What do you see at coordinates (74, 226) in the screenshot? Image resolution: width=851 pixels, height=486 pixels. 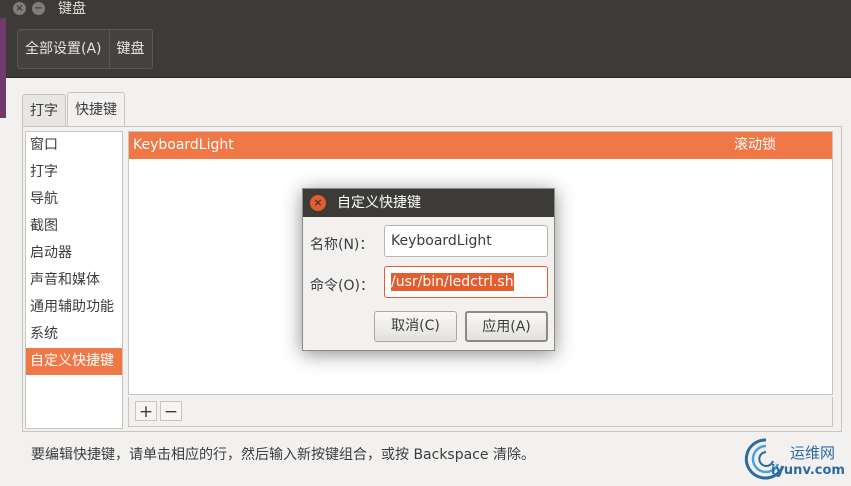 I see `category-item-screenshots: 截图` at bounding box center [74, 226].